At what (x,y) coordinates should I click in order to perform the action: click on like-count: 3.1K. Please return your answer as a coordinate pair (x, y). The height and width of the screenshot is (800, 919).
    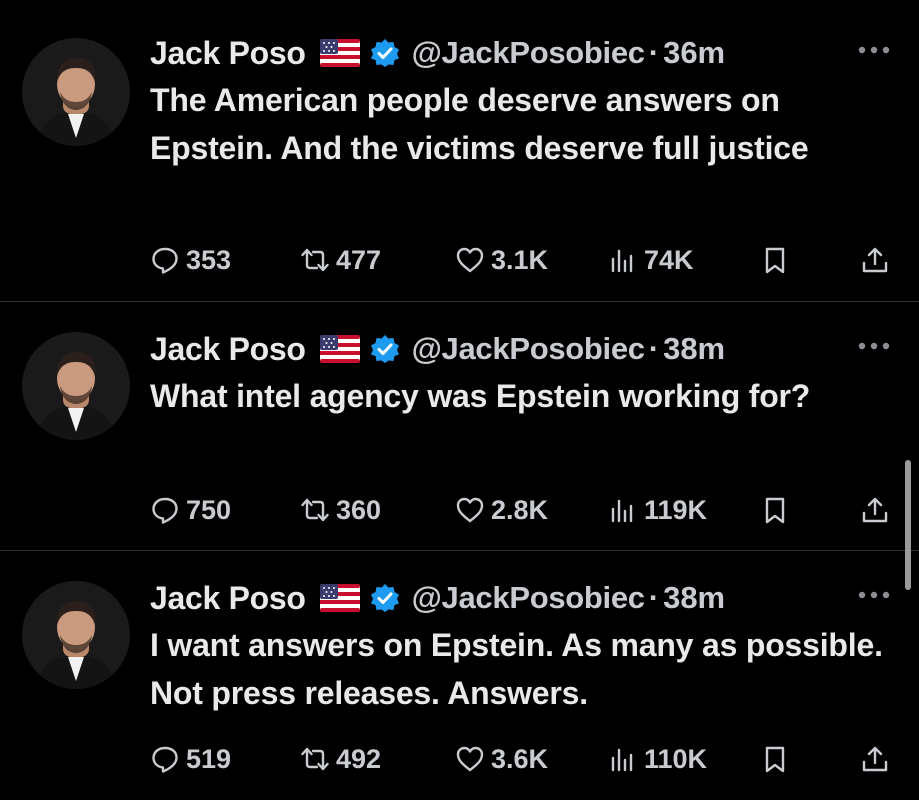
    Looking at the image, I should click on (520, 259).